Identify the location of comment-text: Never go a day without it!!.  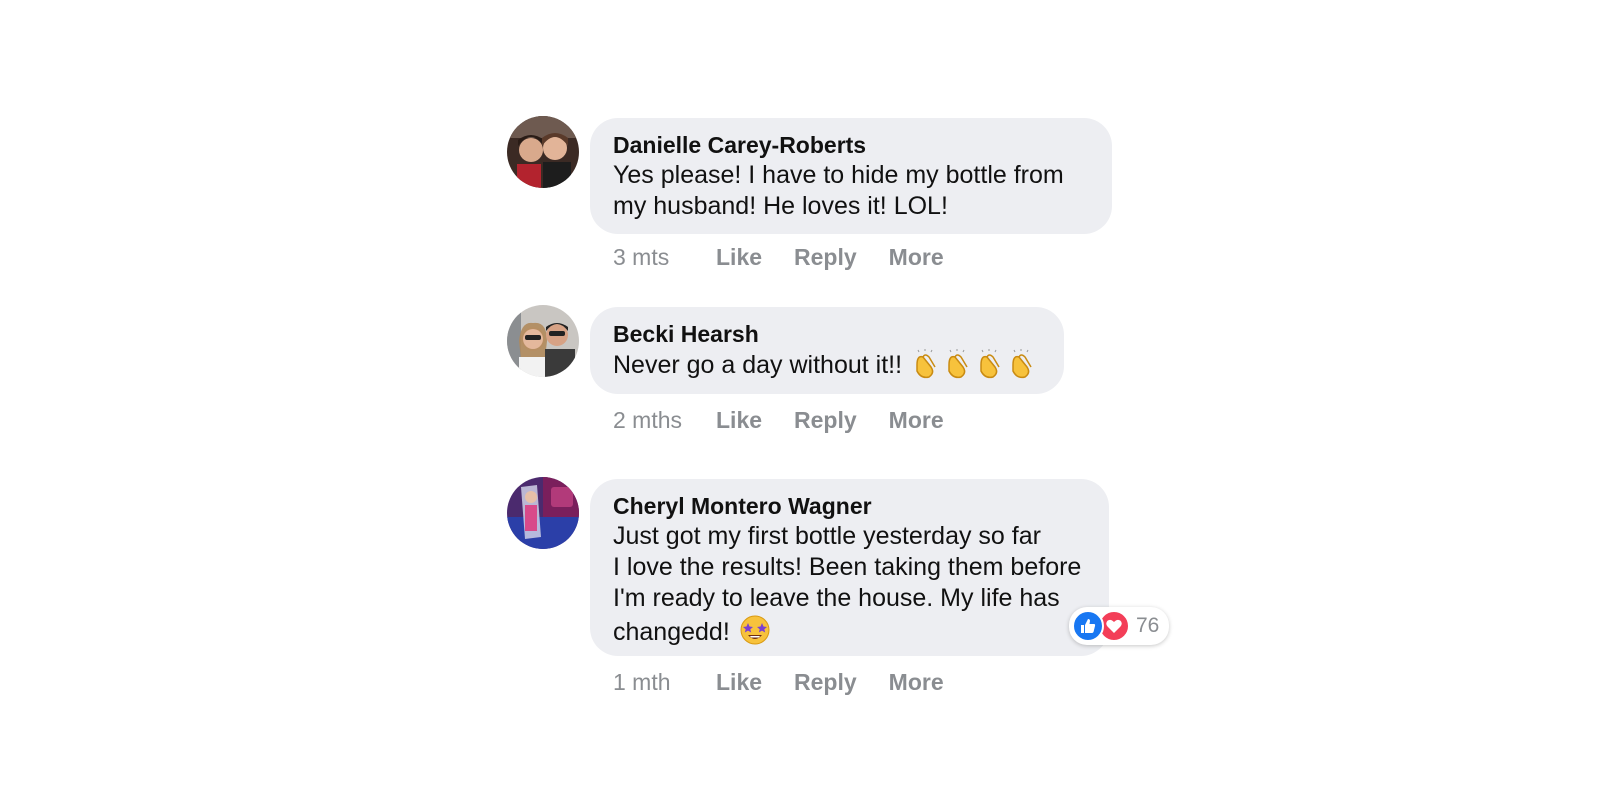
(827, 368).